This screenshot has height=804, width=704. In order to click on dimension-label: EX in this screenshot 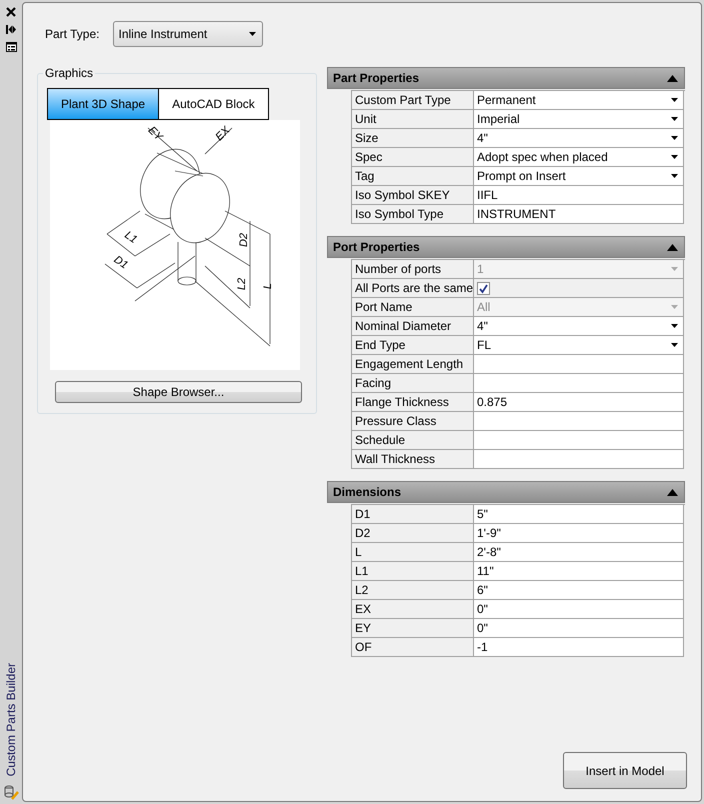, I will do `click(222, 134)`.